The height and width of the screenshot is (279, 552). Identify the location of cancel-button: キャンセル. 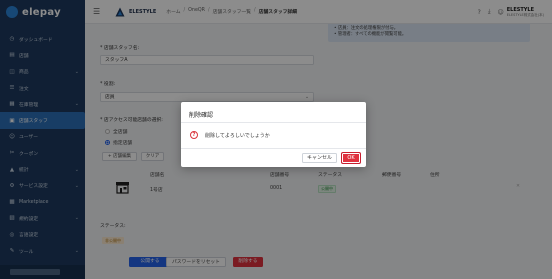
(319, 158).